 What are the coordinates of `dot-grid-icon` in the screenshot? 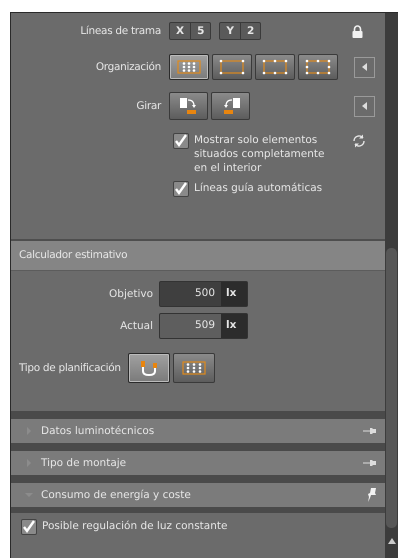 It's located at (193, 368).